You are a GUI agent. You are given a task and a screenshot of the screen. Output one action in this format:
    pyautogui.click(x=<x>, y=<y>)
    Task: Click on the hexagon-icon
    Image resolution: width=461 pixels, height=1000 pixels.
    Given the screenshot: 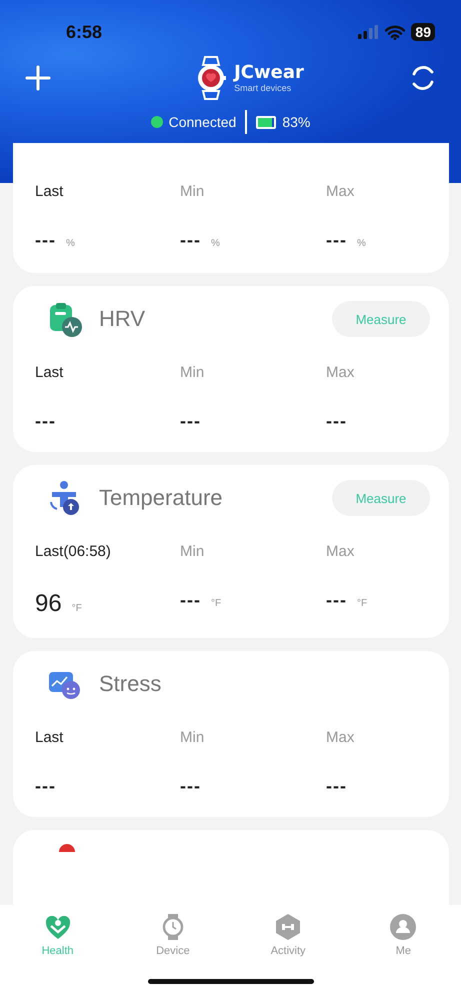 What is the action you would take?
    pyautogui.click(x=288, y=927)
    